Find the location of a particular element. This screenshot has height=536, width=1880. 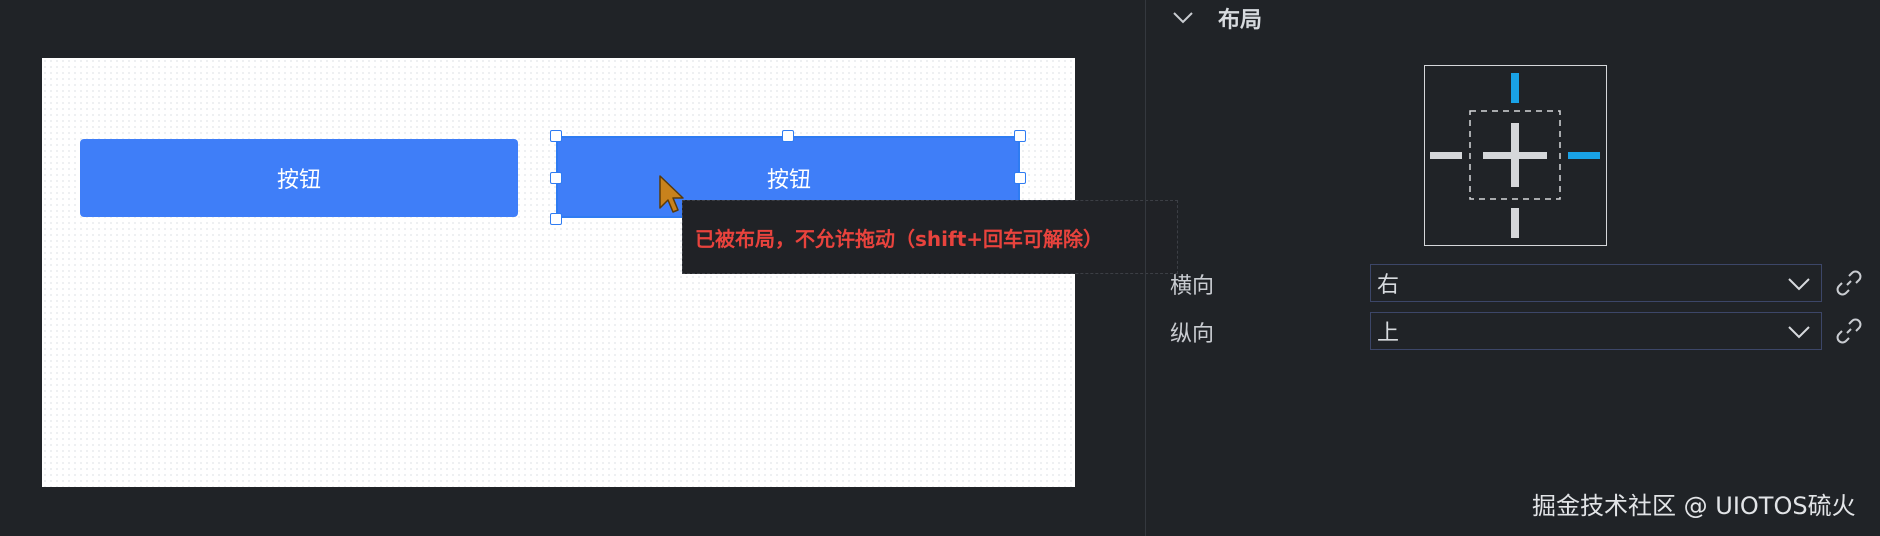

horizontal-select: 右 is located at coordinates (1596, 283).